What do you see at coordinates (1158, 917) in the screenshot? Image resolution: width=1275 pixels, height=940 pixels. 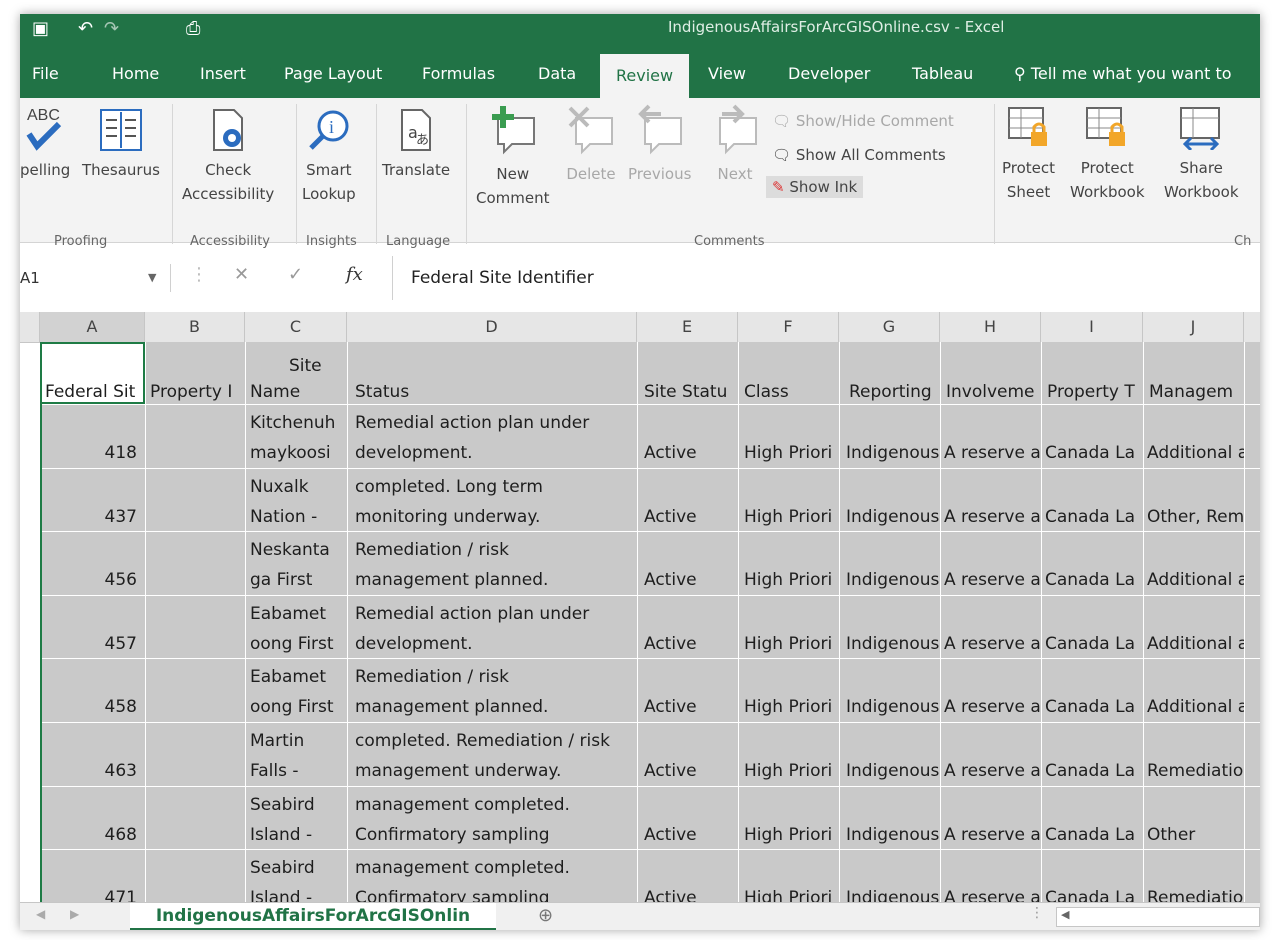 I see `horizontal-scrollbar: ◀` at bounding box center [1158, 917].